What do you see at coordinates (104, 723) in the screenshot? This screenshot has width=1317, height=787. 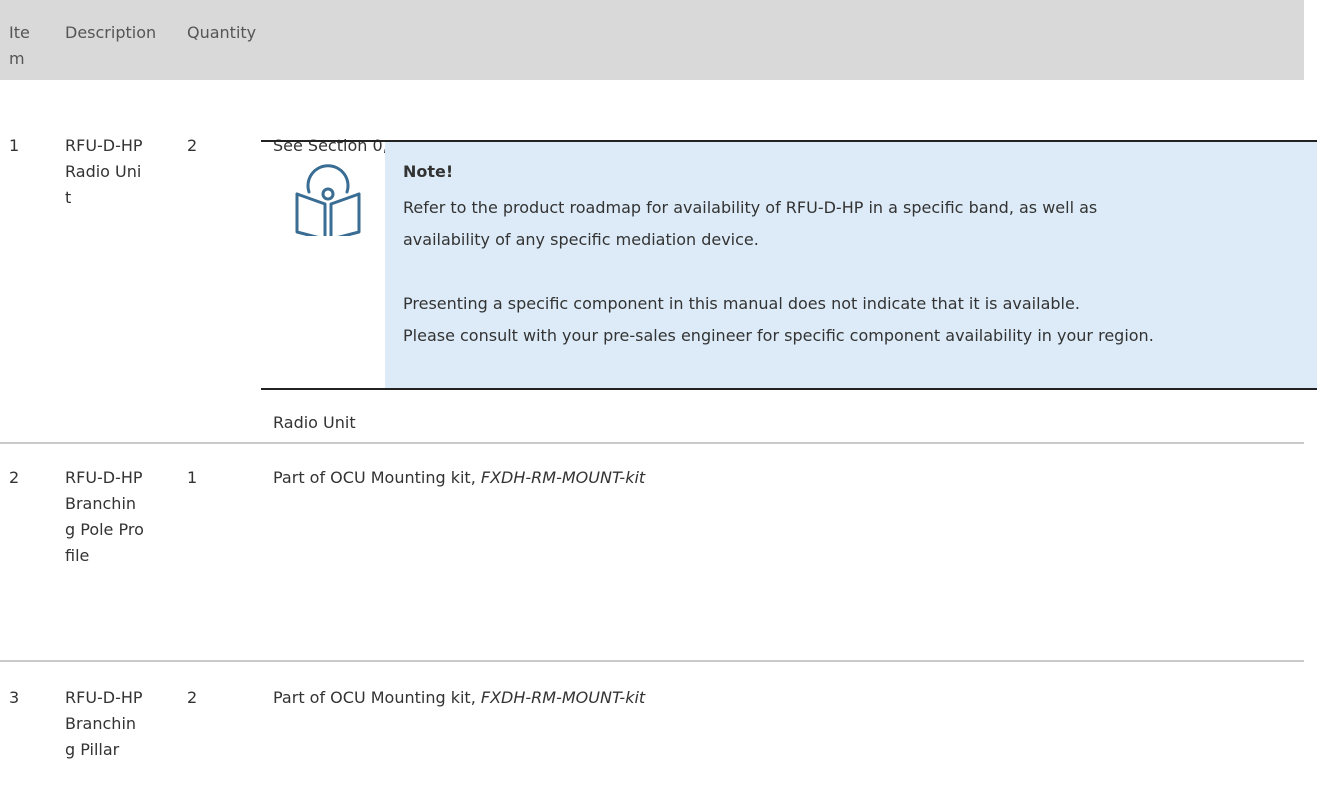 I see `item-description: RFU-D-HP Branching Pillar` at bounding box center [104, 723].